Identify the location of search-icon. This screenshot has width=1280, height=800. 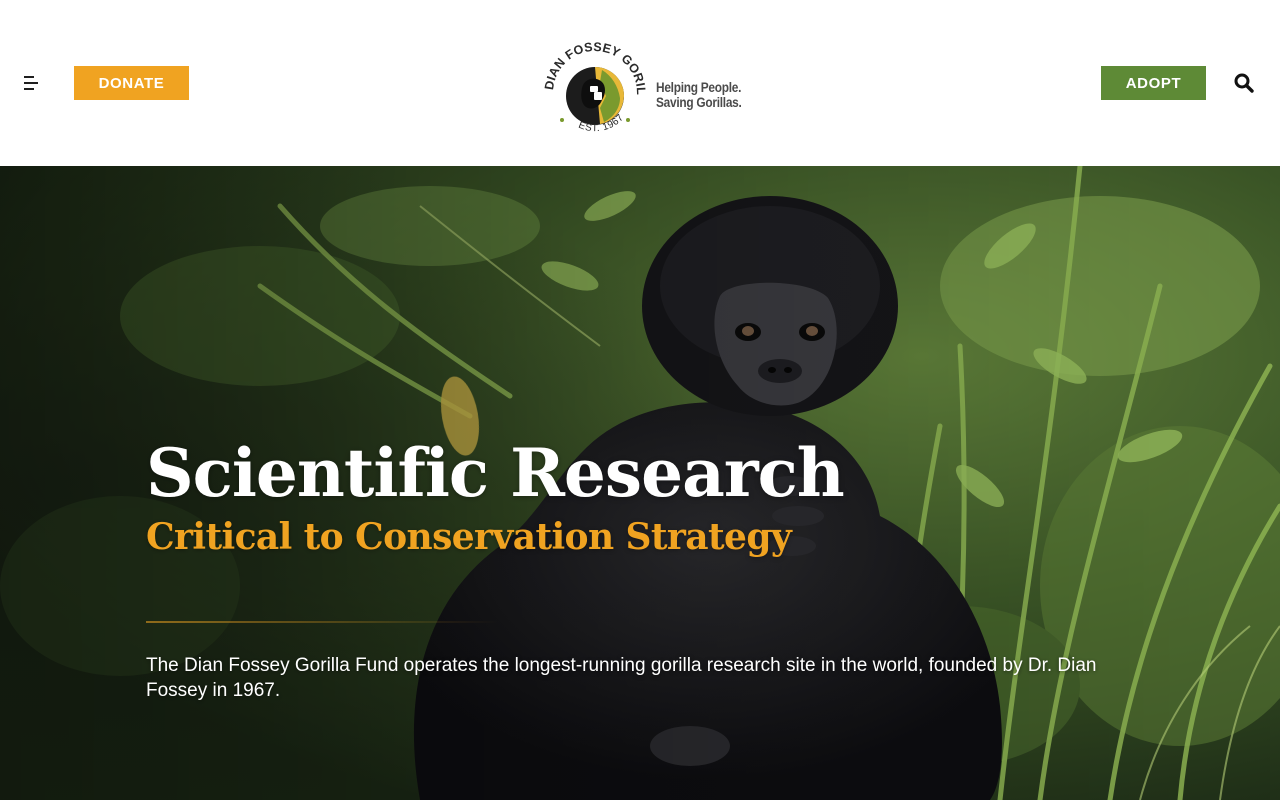
(1244, 83).